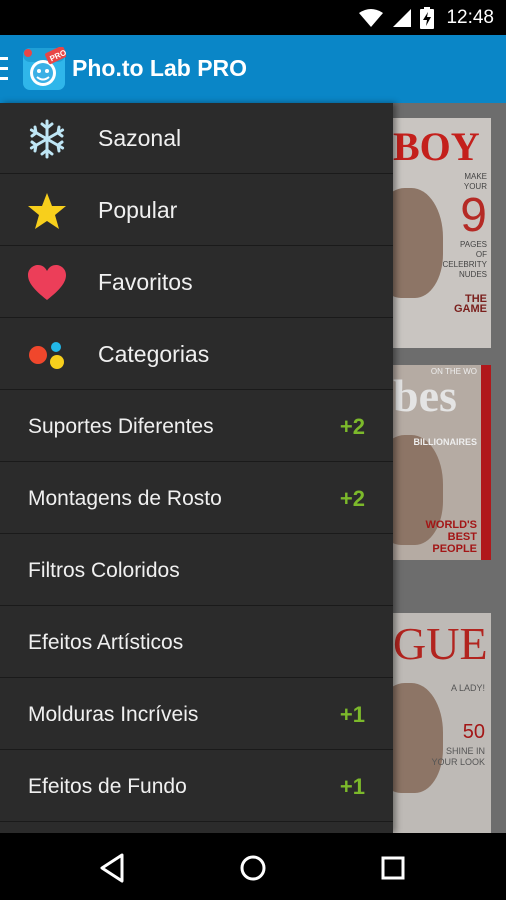 Image resolution: width=506 pixels, height=900 pixels. I want to click on drawer-item-label: Montagens de Rosto, so click(125, 498).